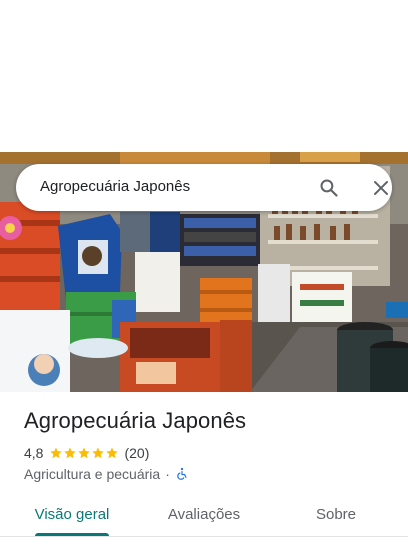  What do you see at coordinates (72, 514) in the screenshot?
I see `tab-overview: Visão geral` at bounding box center [72, 514].